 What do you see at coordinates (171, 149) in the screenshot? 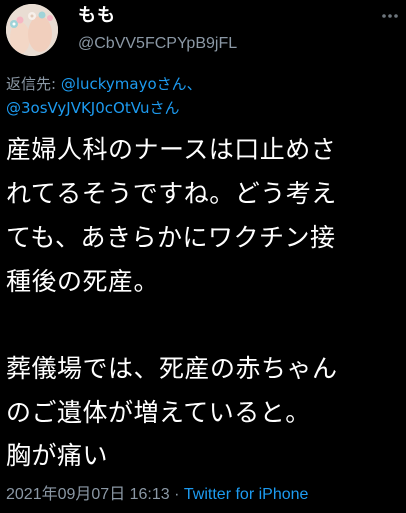
I see `tweet-line-1: 産婦人科のナースは口止めさ` at bounding box center [171, 149].